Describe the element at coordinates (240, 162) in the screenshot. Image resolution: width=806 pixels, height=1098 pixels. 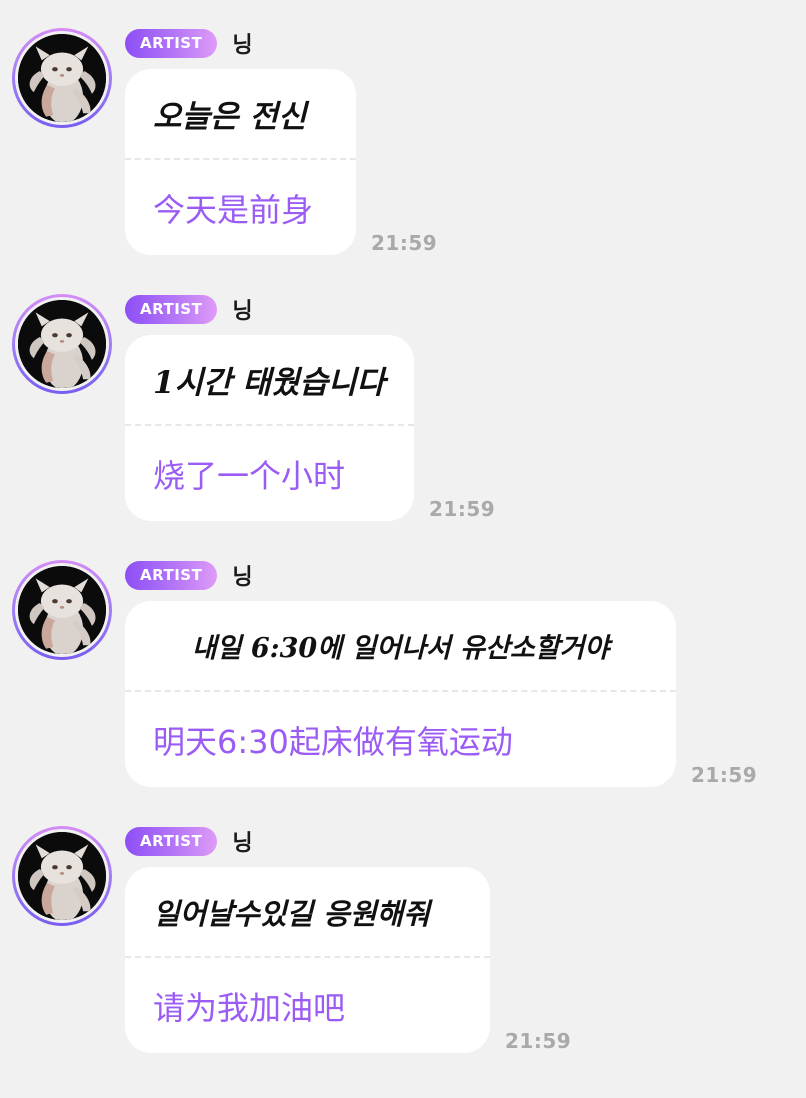
I see `message-bubble: 오늘은 전신 今天是前身` at that location.